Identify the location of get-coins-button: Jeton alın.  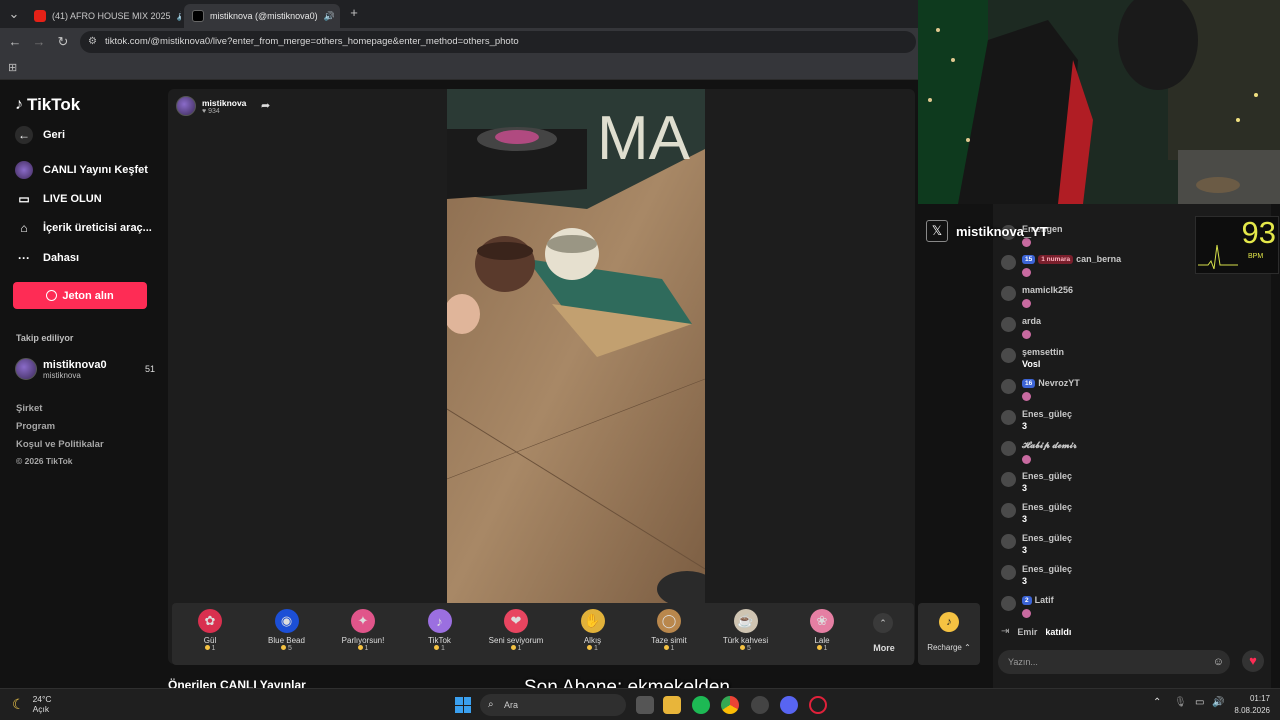
(80, 295).